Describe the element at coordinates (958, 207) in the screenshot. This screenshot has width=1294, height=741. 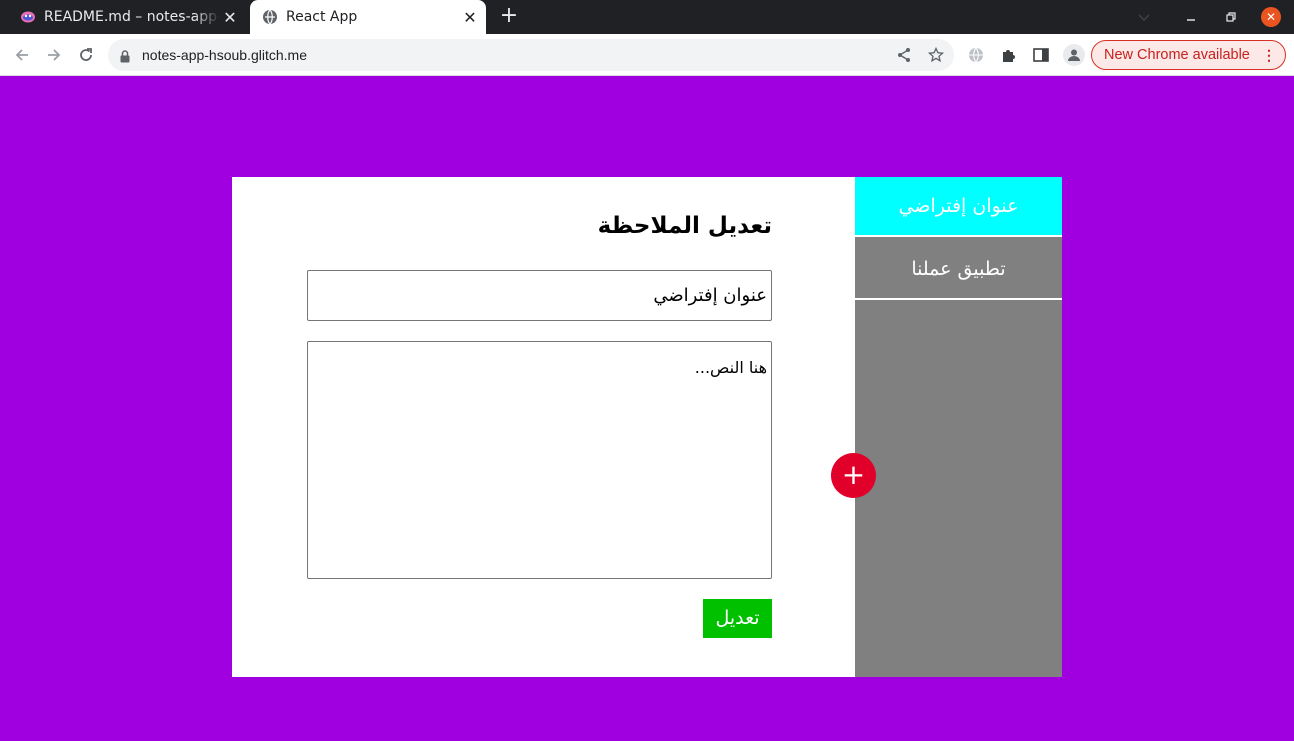
I see `note-list-item: عنوان إفتراضي` at that location.